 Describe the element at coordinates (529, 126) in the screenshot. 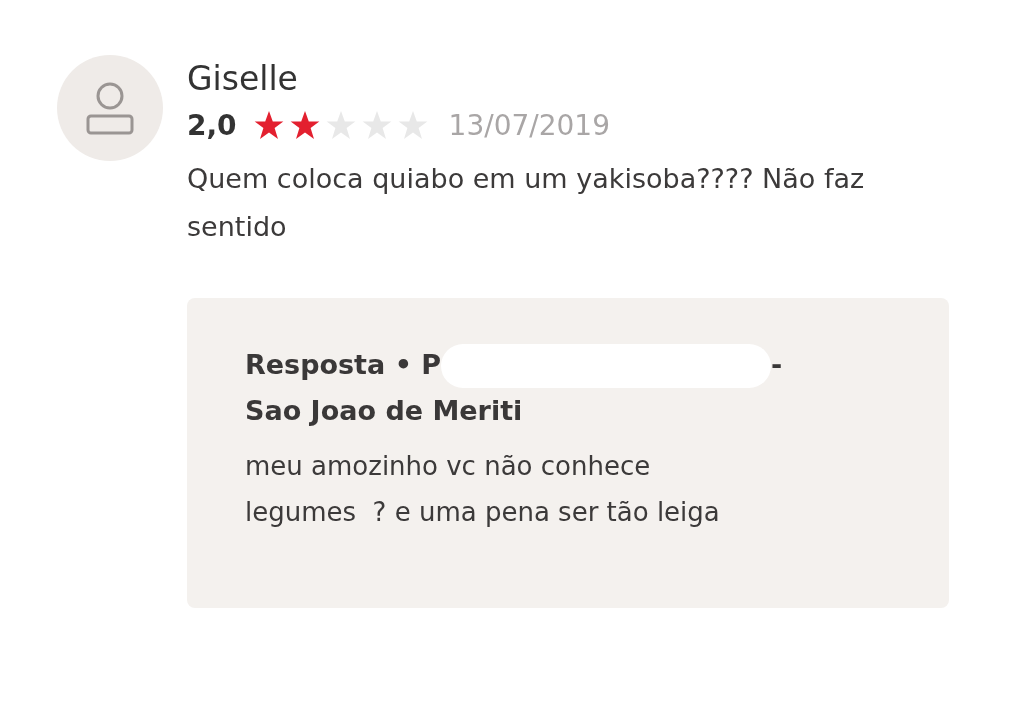

I see `review-date: 13/07/2019` at that location.